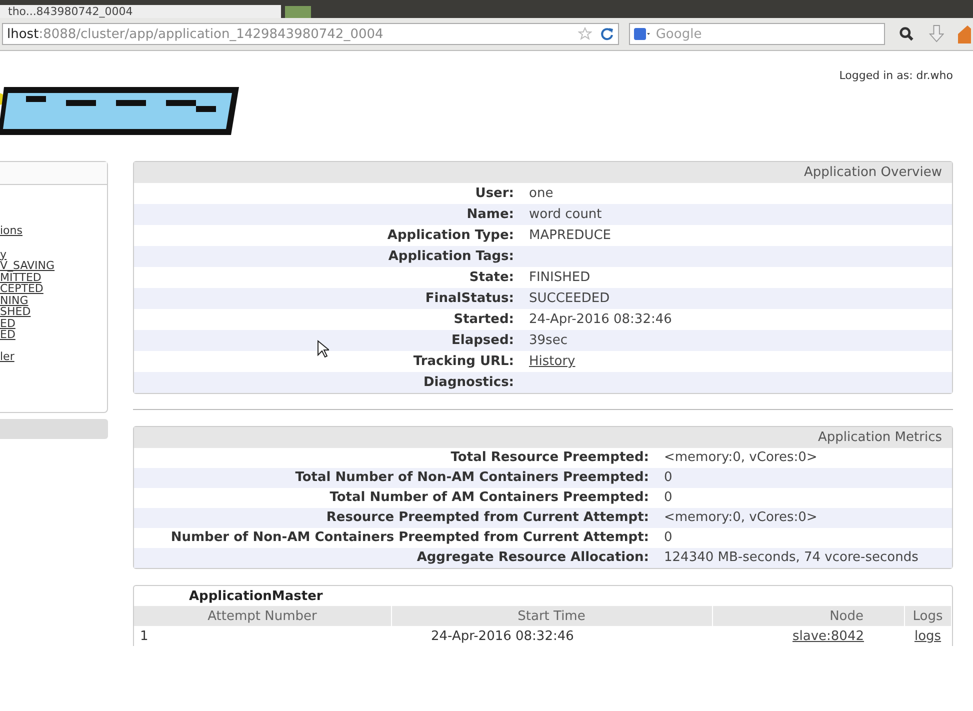 The height and width of the screenshot is (711, 973). Describe the element at coordinates (585, 34) in the screenshot. I see `star-icon` at that location.